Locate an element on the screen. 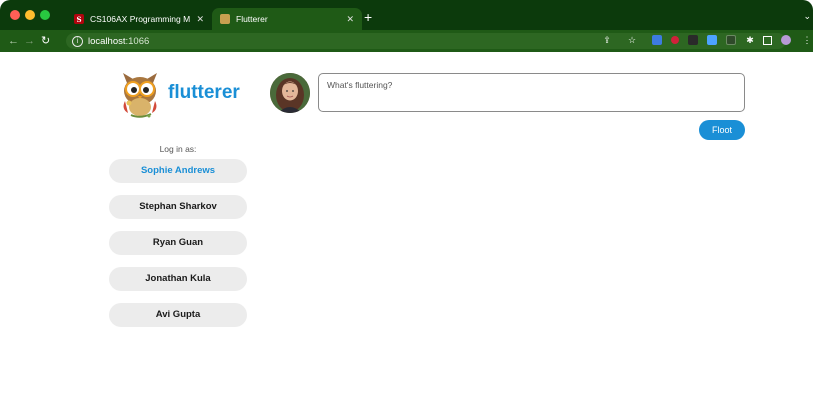  user-button-stephan-sharkov: Stephan Sharkov is located at coordinates (178, 207).